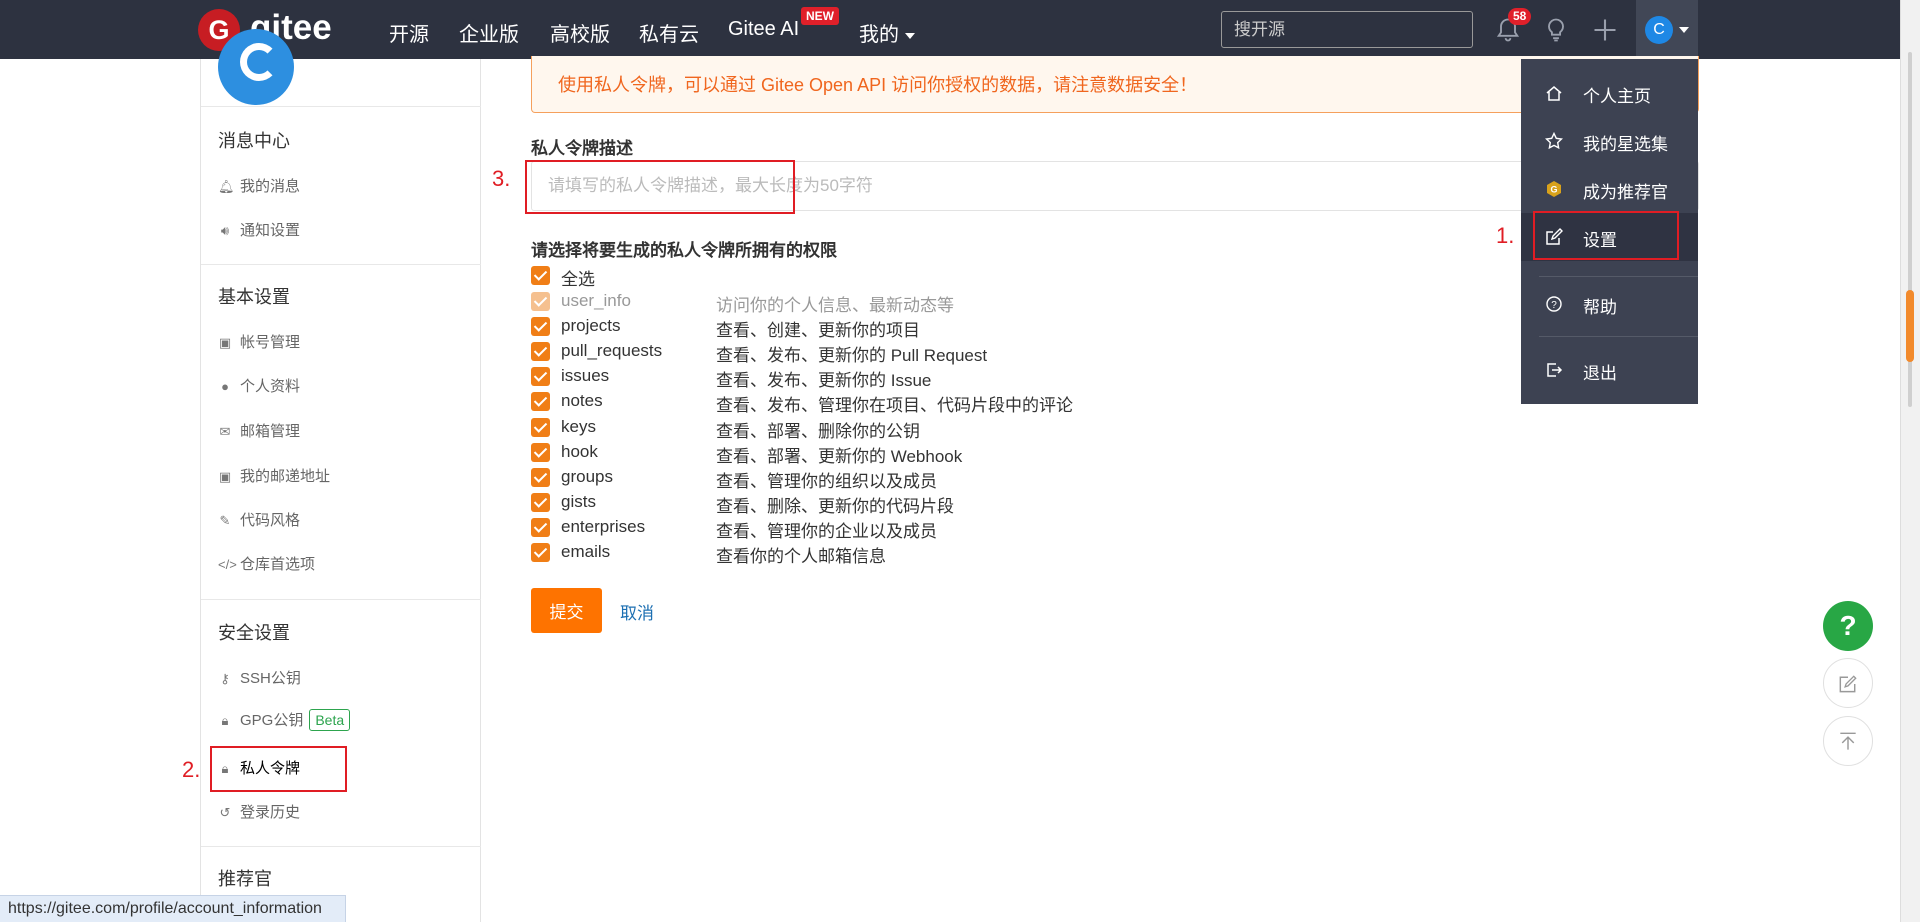 Image resolution: width=1920 pixels, height=922 pixels. What do you see at coordinates (824, 381) in the screenshot?
I see `permission-description: 查看、发布、更新你的 Issue` at bounding box center [824, 381].